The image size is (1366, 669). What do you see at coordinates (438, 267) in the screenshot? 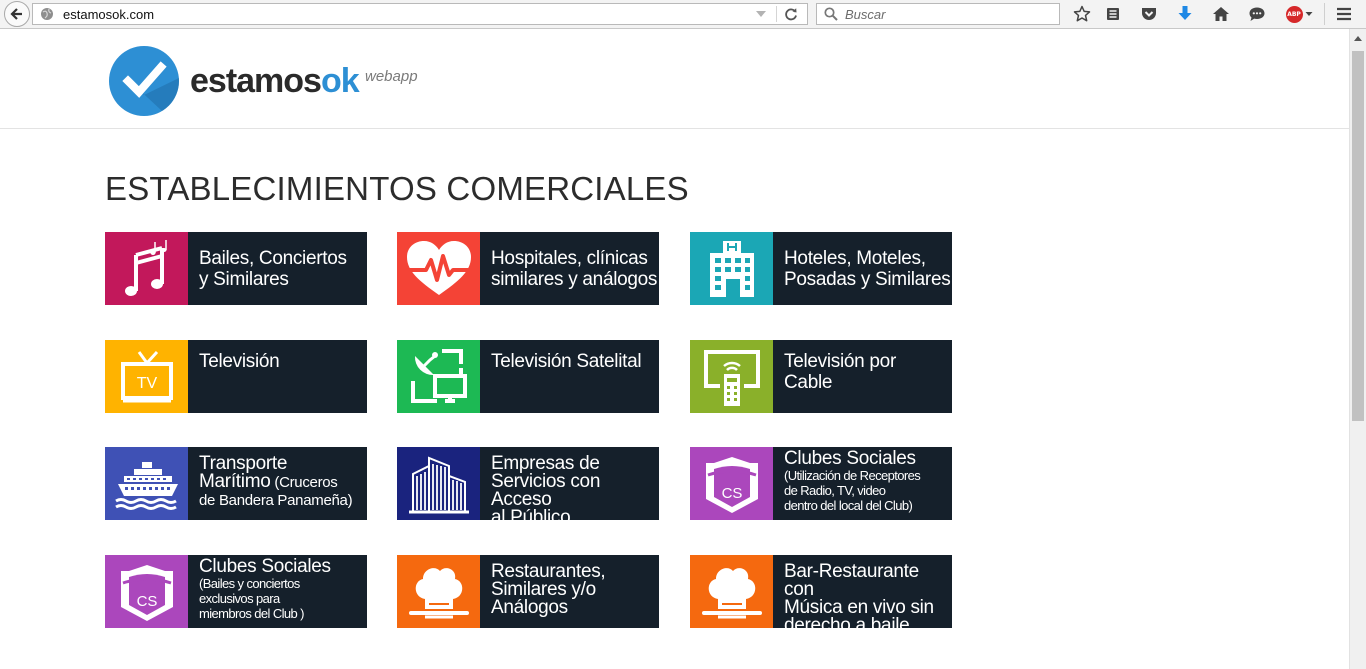
I see `heart-pulse-icon` at bounding box center [438, 267].